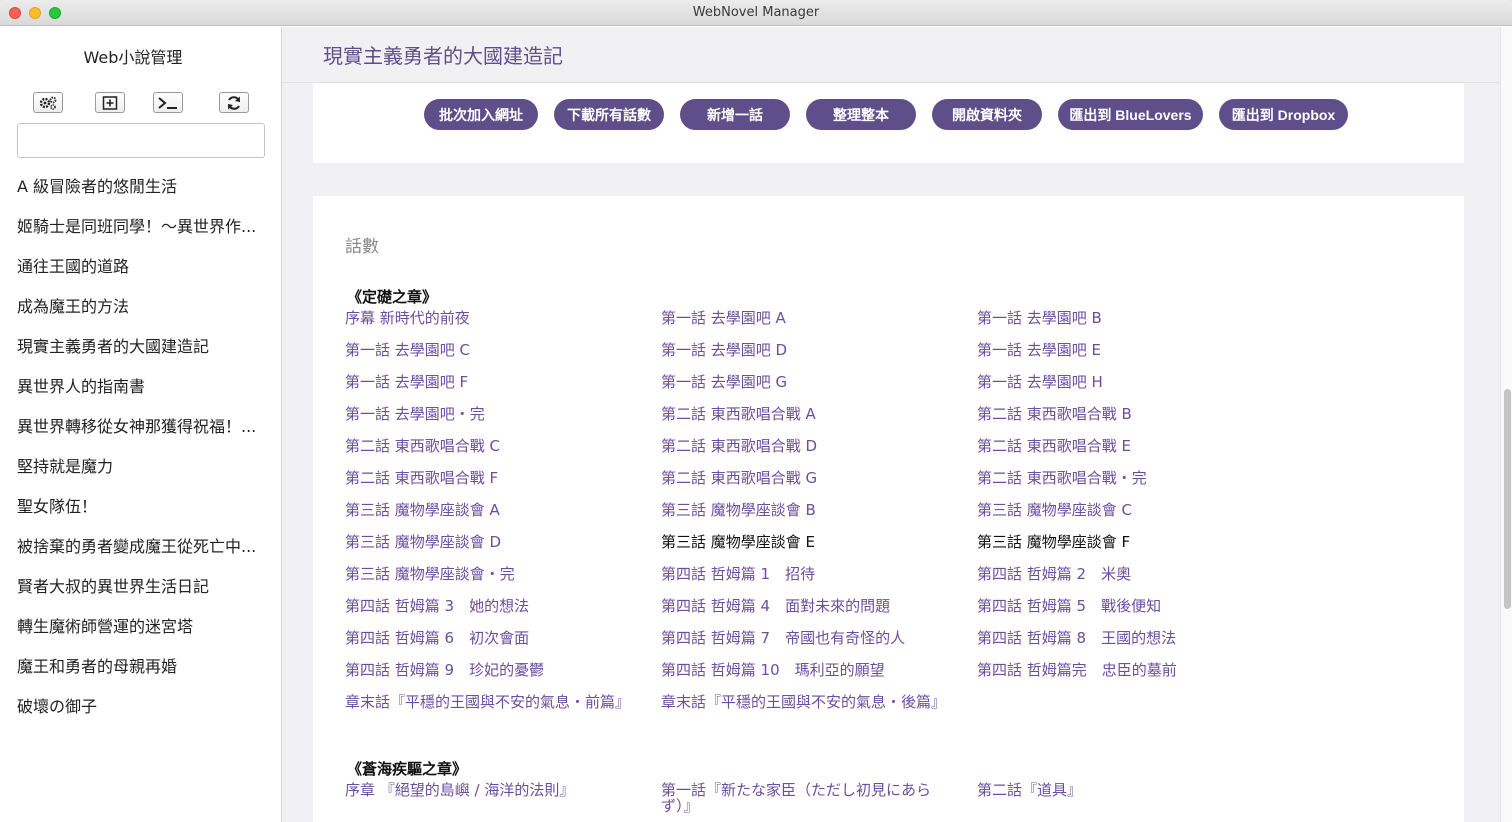  What do you see at coordinates (503, 422) in the screenshot?
I see `chapter-link: 第一話 去學園吧・完` at bounding box center [503, 422].